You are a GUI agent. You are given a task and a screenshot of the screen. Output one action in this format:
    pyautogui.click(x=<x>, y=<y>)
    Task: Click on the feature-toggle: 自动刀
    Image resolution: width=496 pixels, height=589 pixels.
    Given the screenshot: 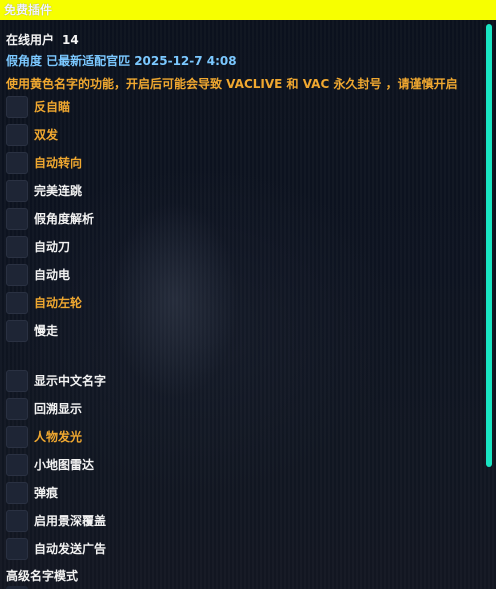 What is the action you would take?
    pyautogui.click(x=156, y=247)
    